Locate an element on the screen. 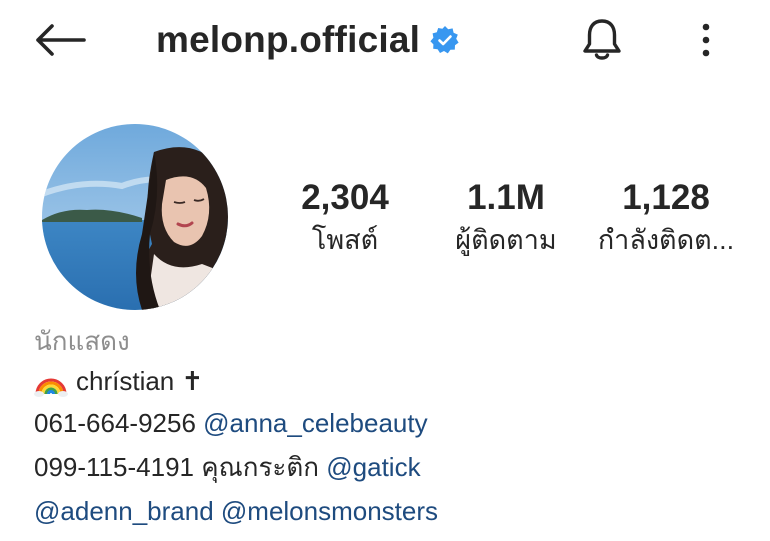 The height and width of the screenshot is (541, 770). more-options-button is located at coordinates (706, 40).